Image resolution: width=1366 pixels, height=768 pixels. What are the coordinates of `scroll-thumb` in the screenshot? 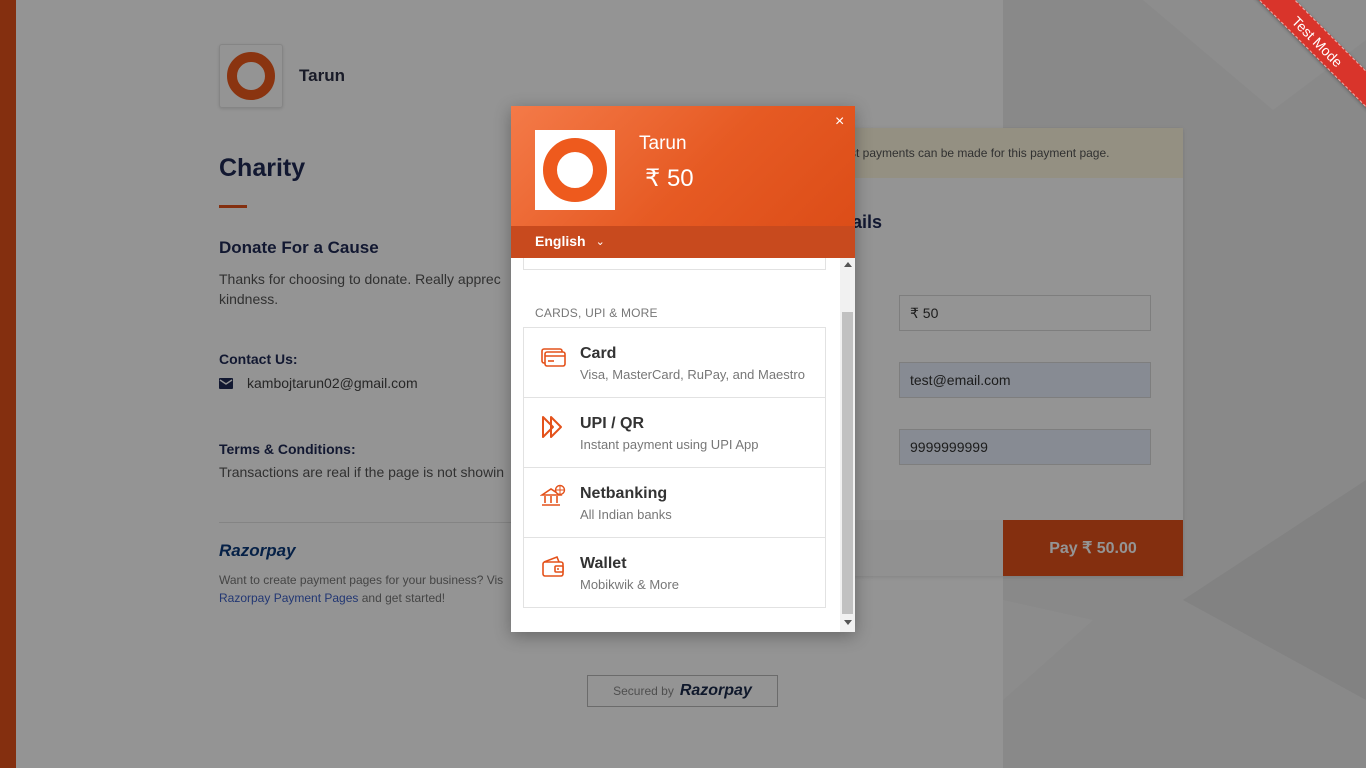 It's located at (847, 463).